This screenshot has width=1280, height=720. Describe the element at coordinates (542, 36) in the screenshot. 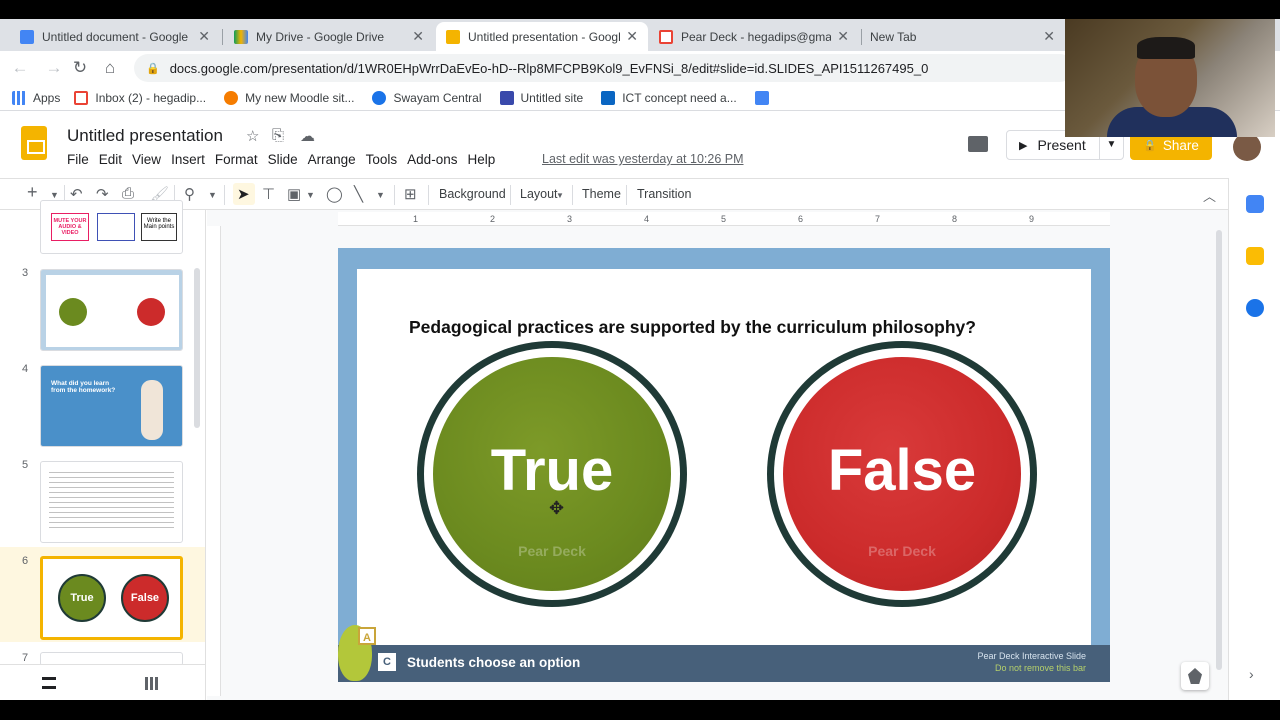

I see `tab-slides: Untitled presentation - Google ✕` at that location.